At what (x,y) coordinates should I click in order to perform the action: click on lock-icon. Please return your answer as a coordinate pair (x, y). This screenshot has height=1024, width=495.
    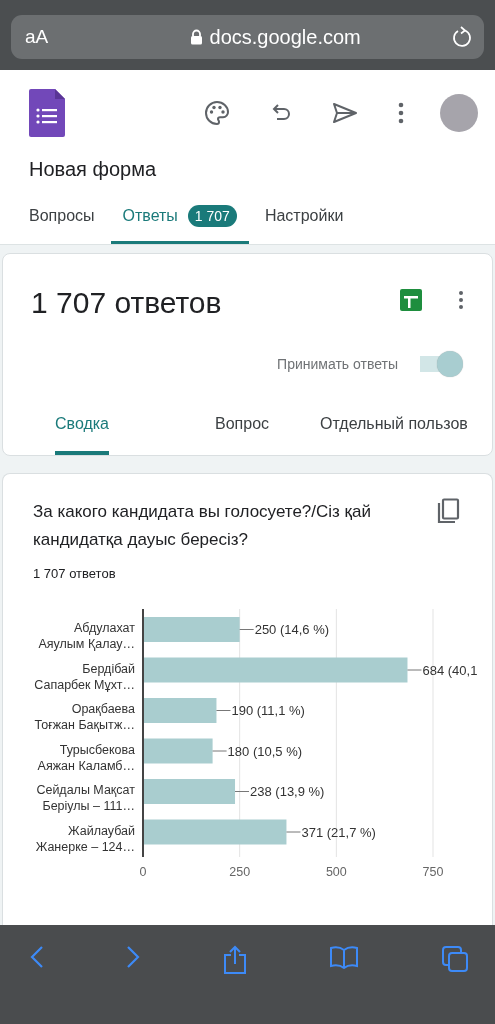
    Looking at the image, I should click on (196, 37).